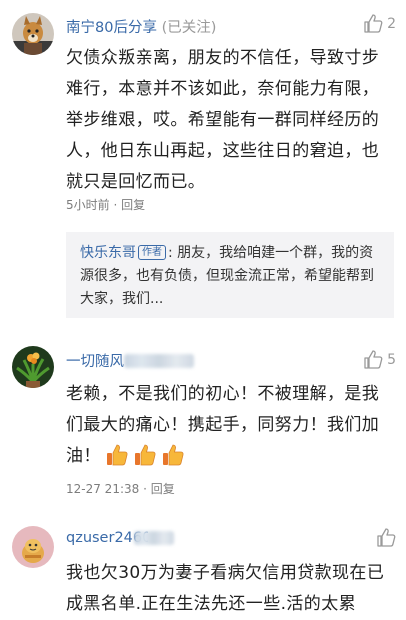 The width and height of the screenshot is (406, 620). I want to click on comment-time: 5小时前, so click(88, 205).